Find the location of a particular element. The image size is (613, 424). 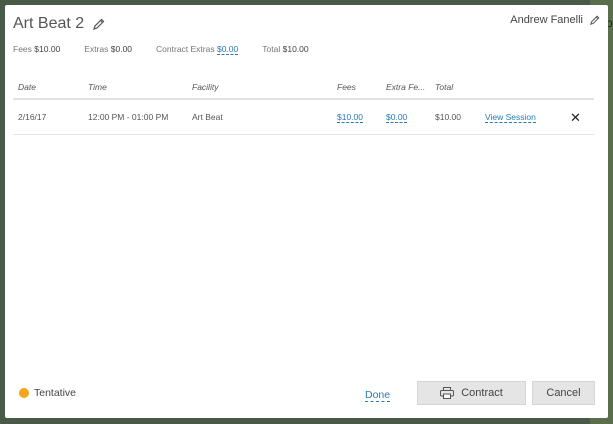

fees-summary: Fees $10.00 is located at coordinates (36, 49).